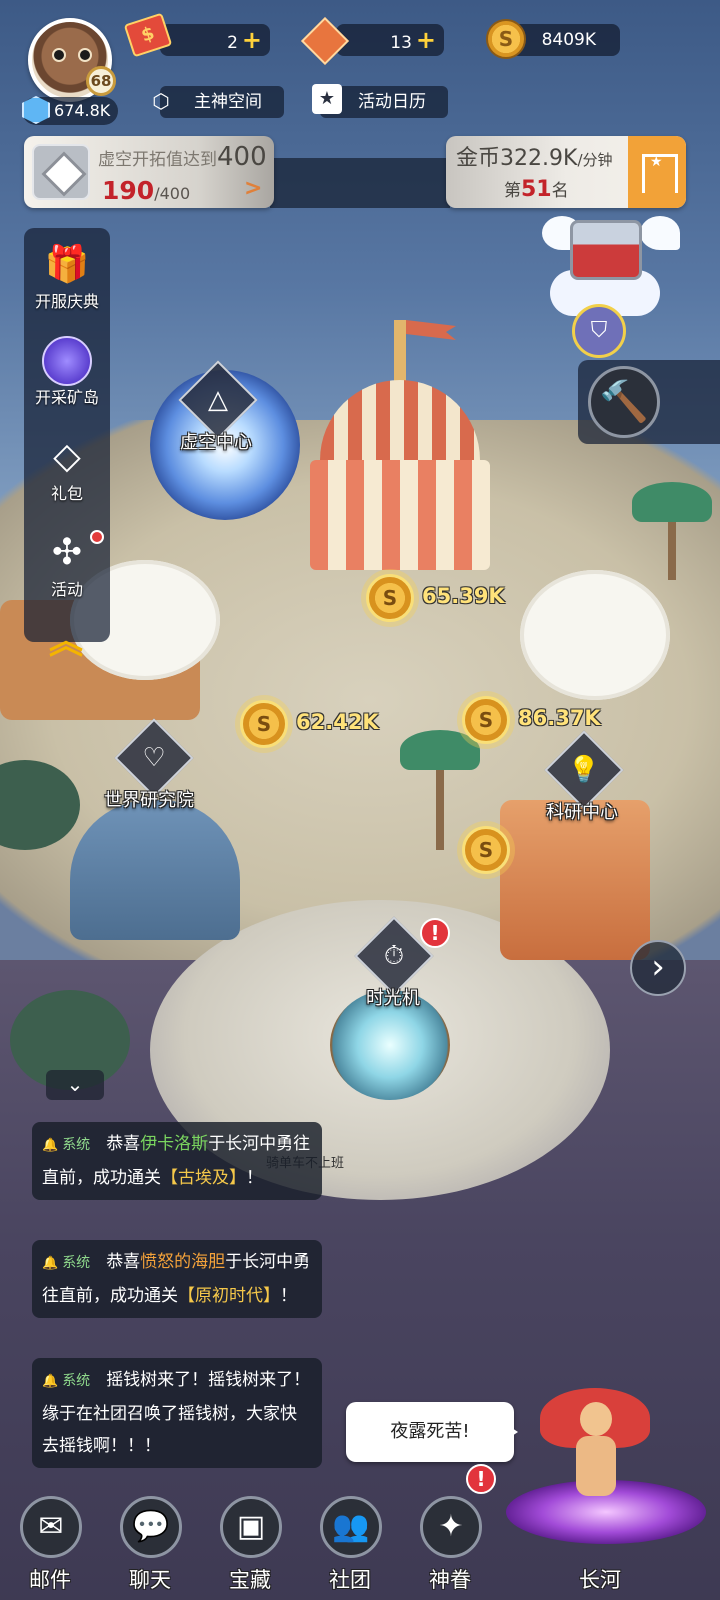 This screenshot has height=1600, width=720. I want to click on shield-badge-icon: ⛉, so click(599, 331).